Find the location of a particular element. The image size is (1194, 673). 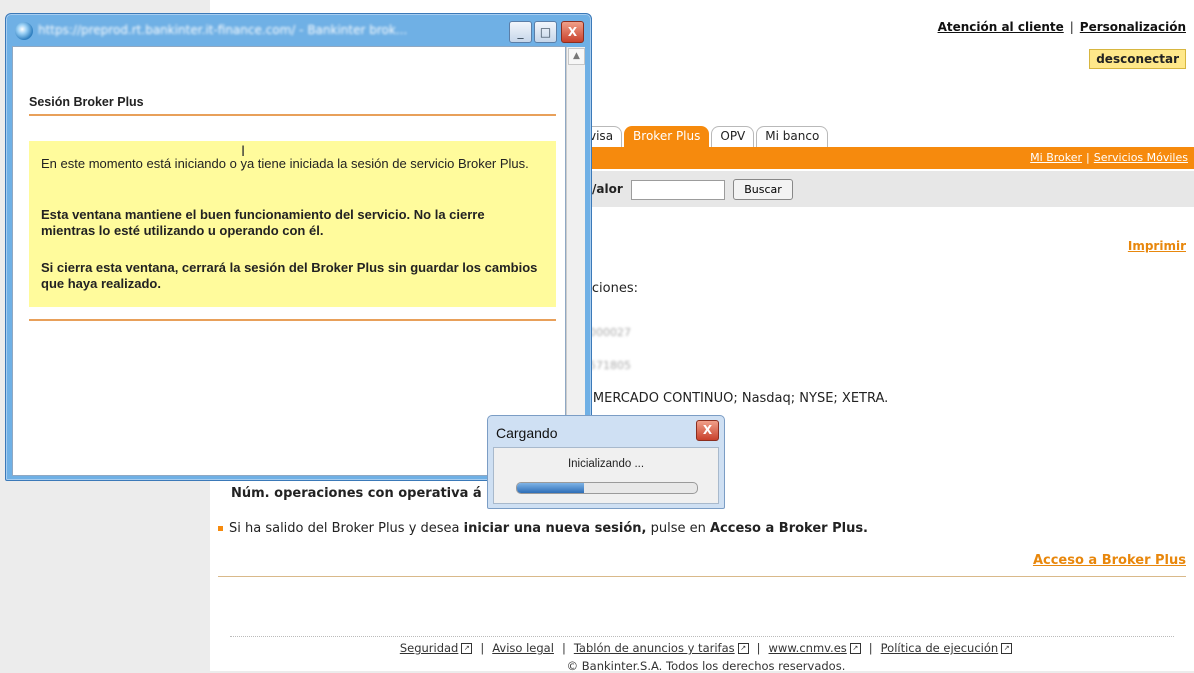

subnav-bar: Mi Broker | Servicios Móviles is located at coordinates (887, 158).